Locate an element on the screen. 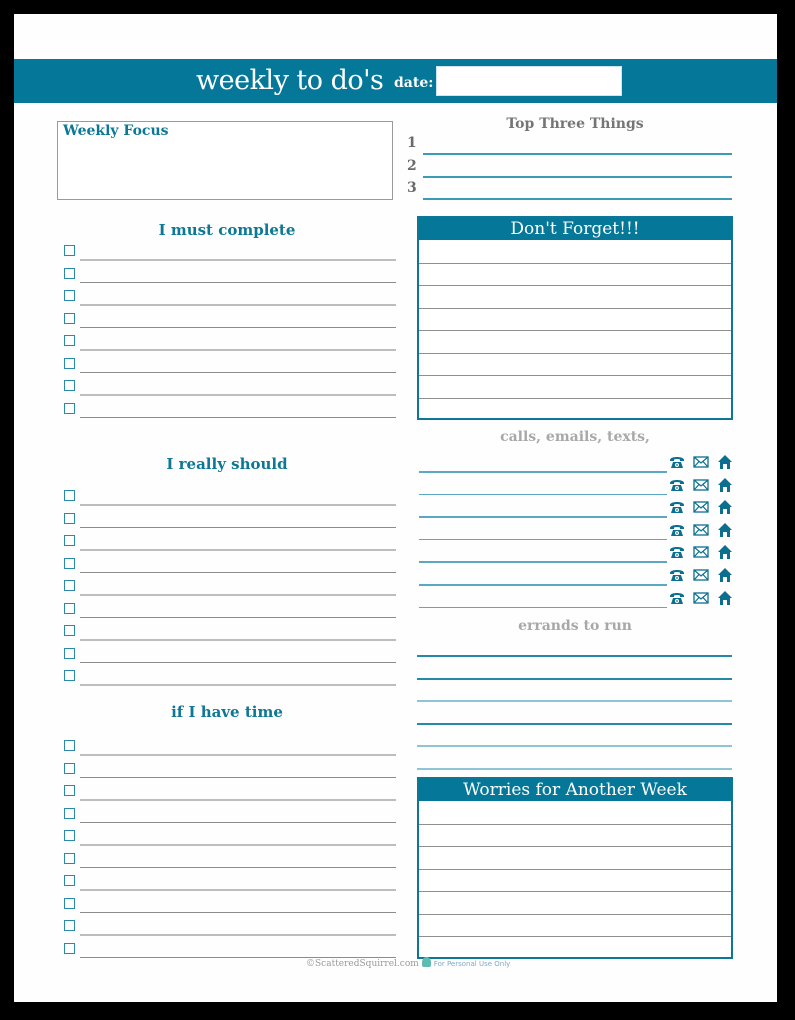 Image resolution: width=795 pixels, height=1020 pixels. weekly-focus-box: Weekly Focus is located at coordinates (225, 160).